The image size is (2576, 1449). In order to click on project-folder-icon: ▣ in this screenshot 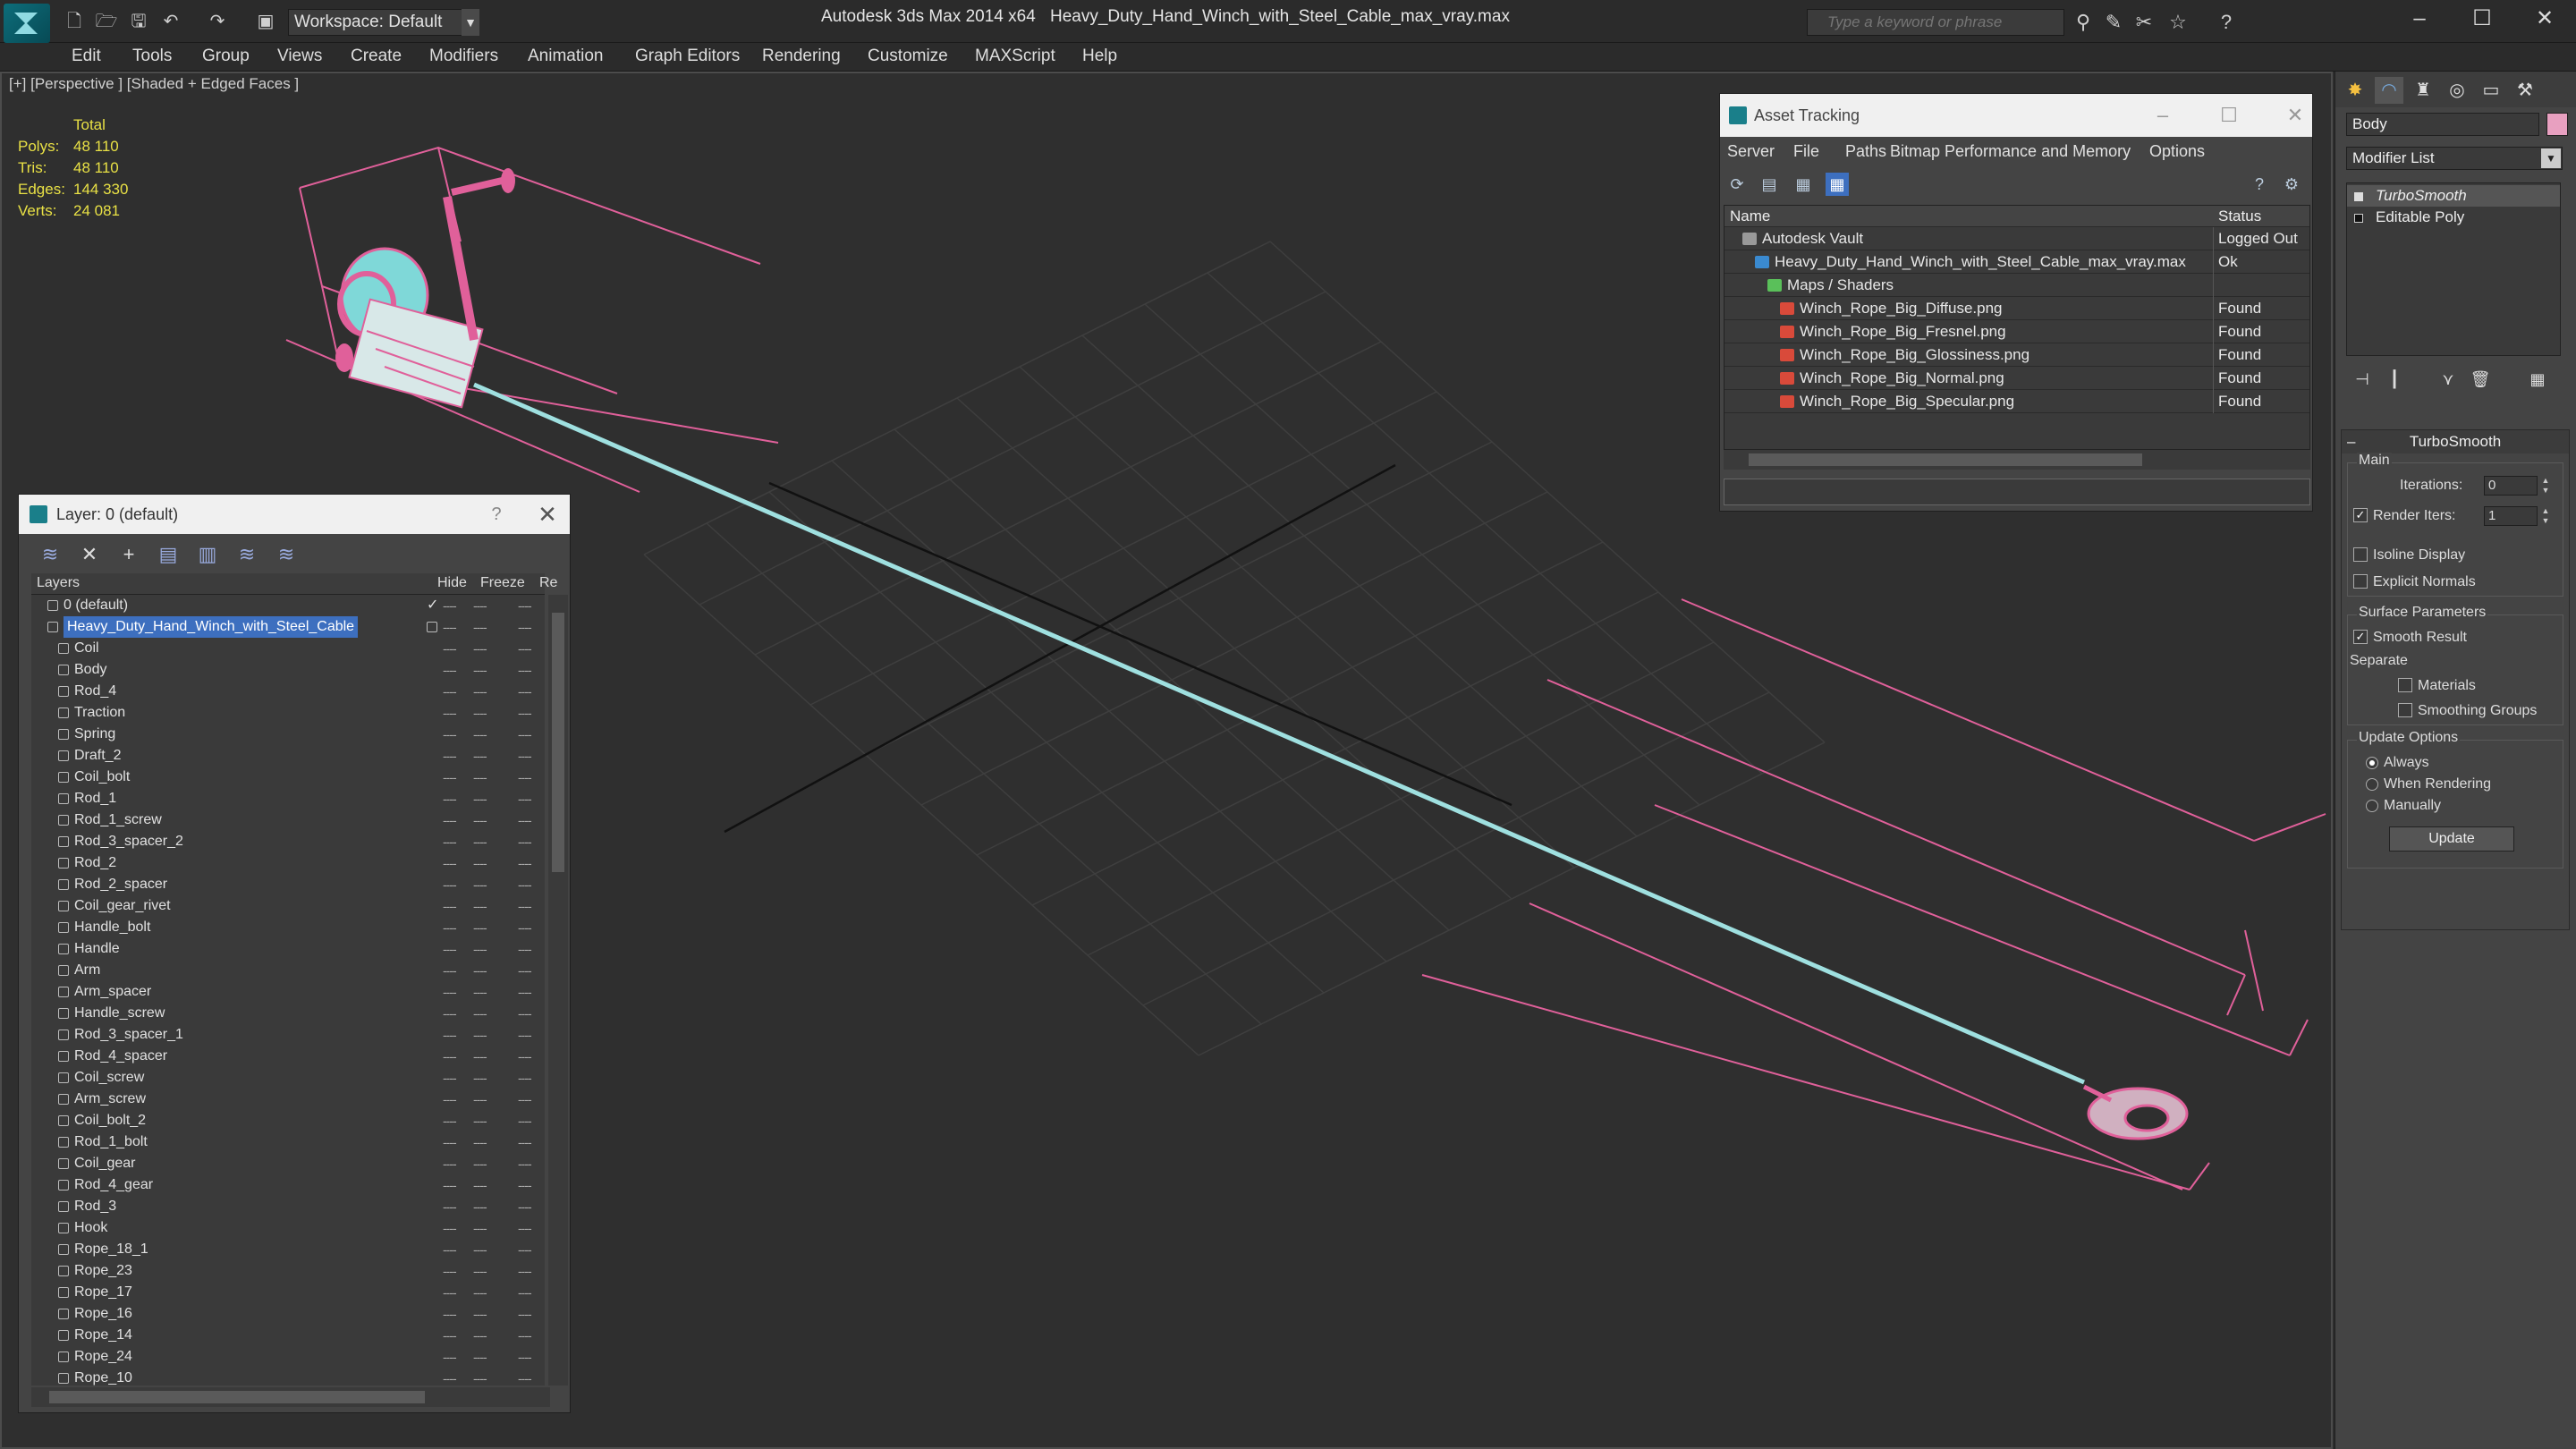, I will do `click(265, 21)`.